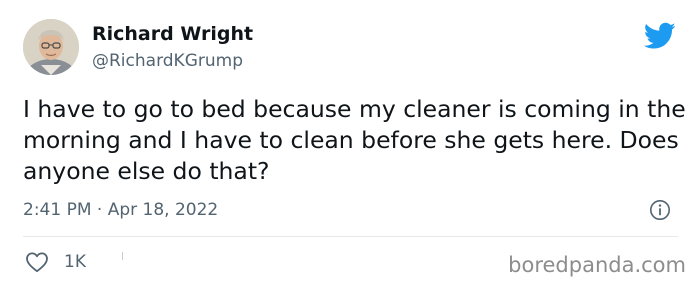 This screenshot has height=288, width=700. Describe the element at coordinates (660, 210) in the screenshot. I see `info-icon` at that location.